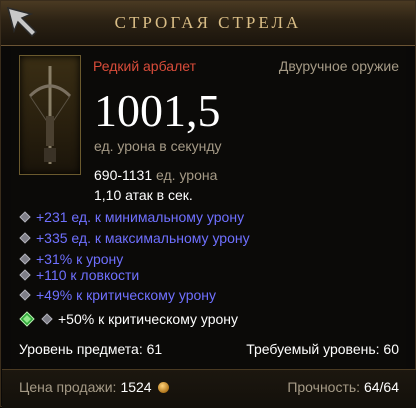 This screenshot has height=408, width=416. I want to click on item-slot: Двуручное оружие, so click(338, 66).